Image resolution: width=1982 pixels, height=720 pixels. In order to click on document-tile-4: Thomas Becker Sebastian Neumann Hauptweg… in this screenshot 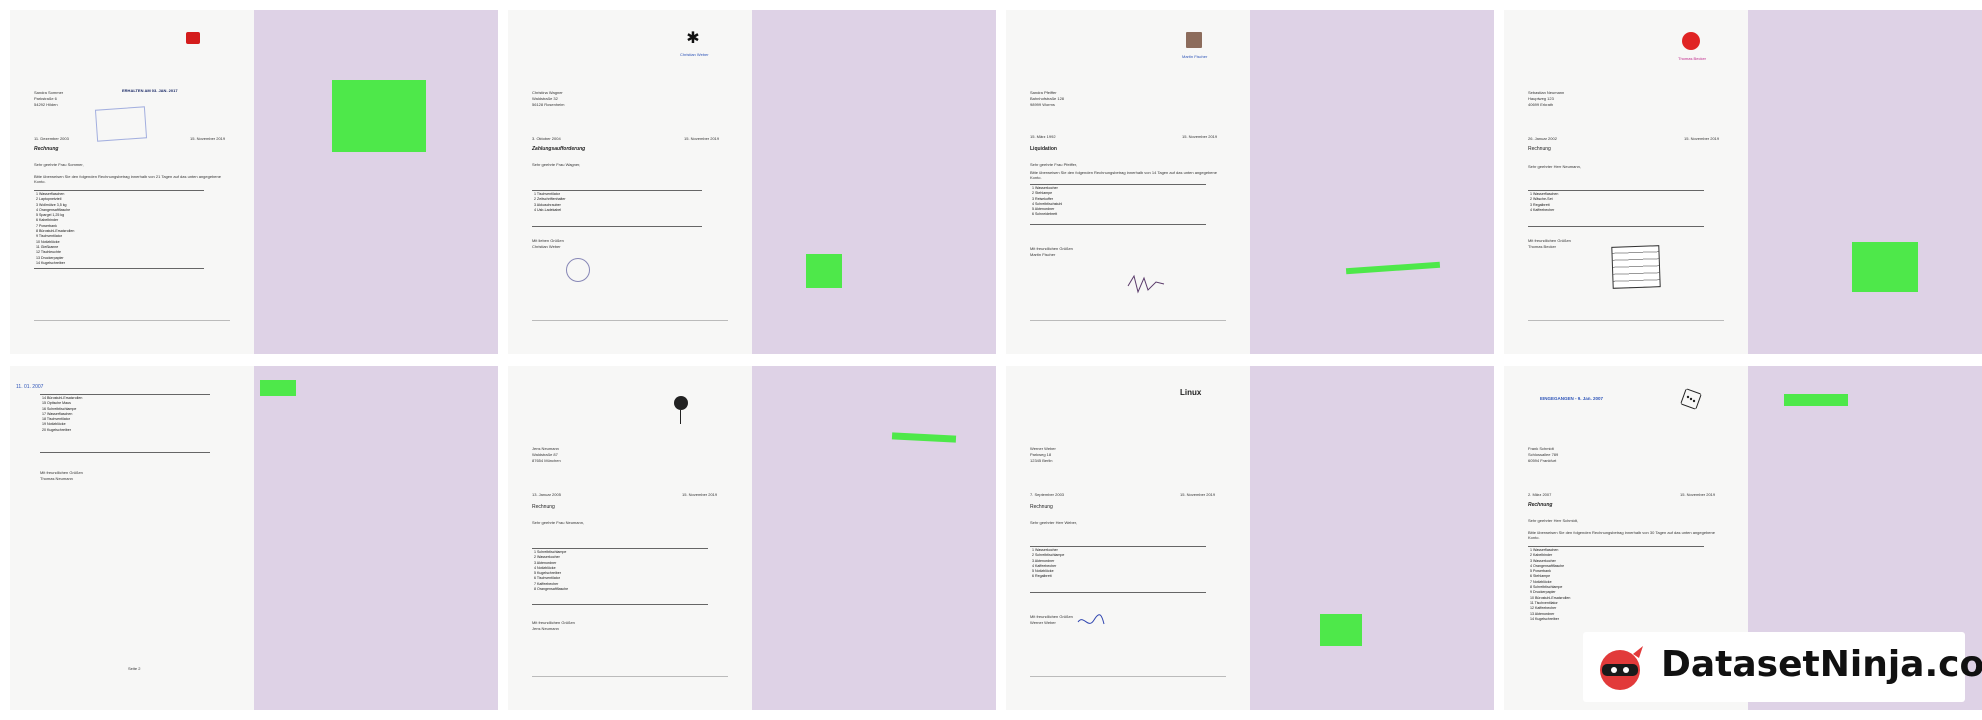, I will do `click(1743, 182)`.